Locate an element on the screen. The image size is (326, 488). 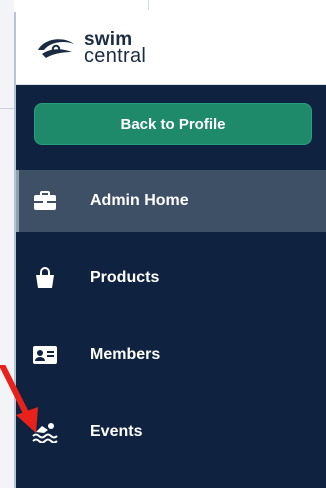
sidebar-item-members: Members is located at coordinates (171, 355).